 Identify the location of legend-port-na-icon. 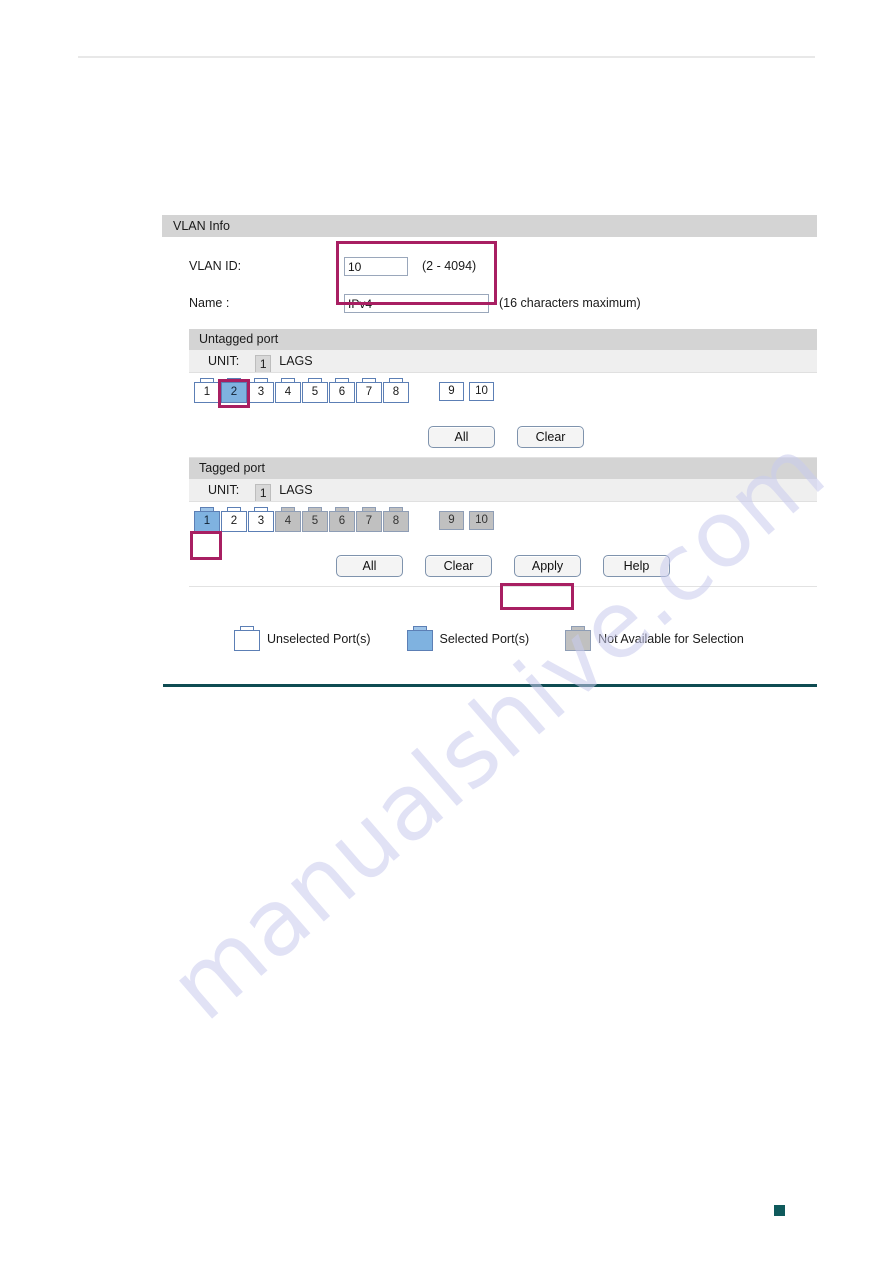
(578, 638).